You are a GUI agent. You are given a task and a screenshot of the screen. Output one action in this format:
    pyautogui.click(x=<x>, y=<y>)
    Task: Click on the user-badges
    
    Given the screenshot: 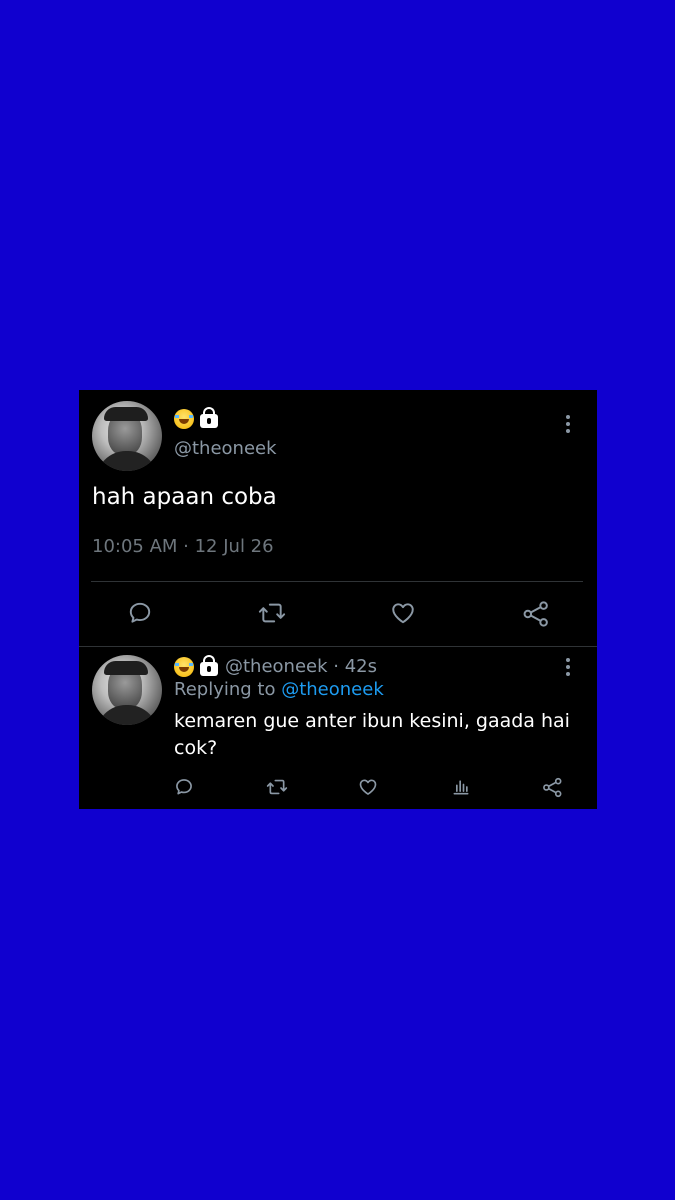 What is the action you would take?
    pyautogui.click(x=196, y=418)
    